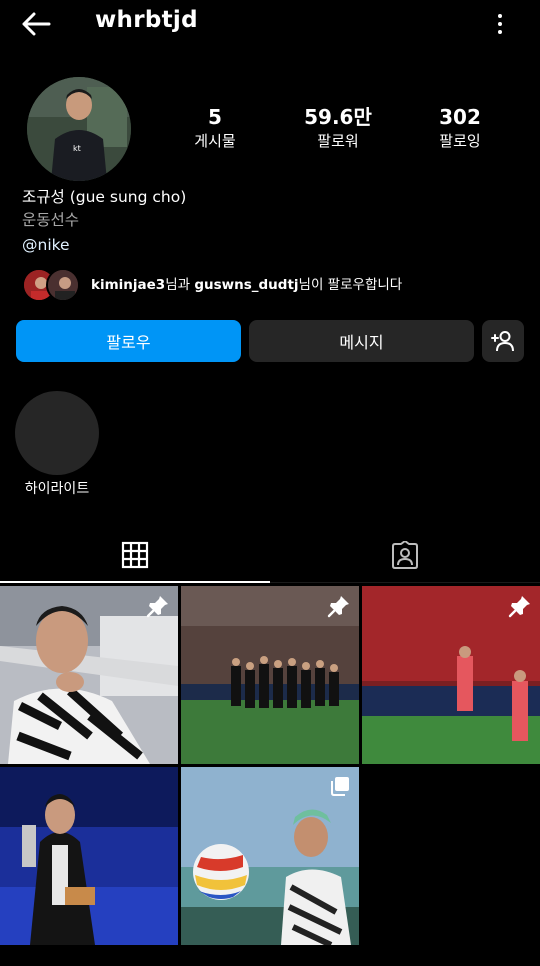 This screenshot has width=540, height=966. Describe the element at coordinates (57, 489) in the screenshot. I see `highlight-label: 하이라이트` at that location.